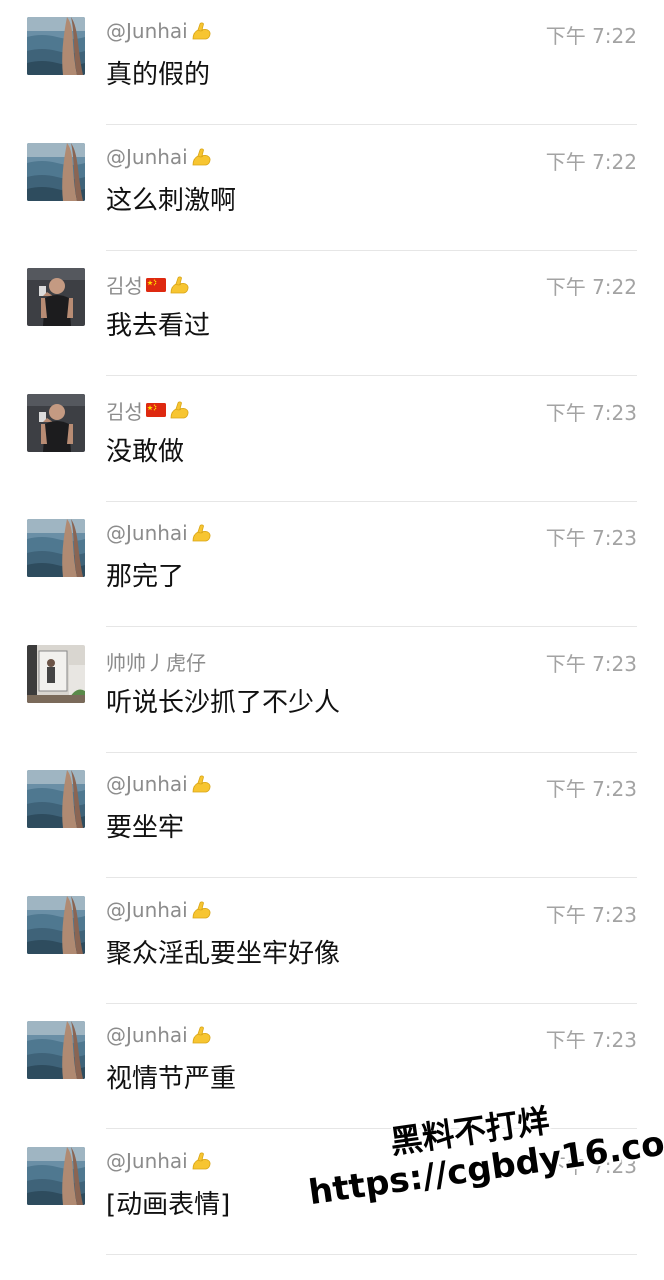 The height and width of the screenshot is (1280, 664). Describe the element at coordinates (158, 72) in the screenshot. I see `message-text: 真的假的` at that location.